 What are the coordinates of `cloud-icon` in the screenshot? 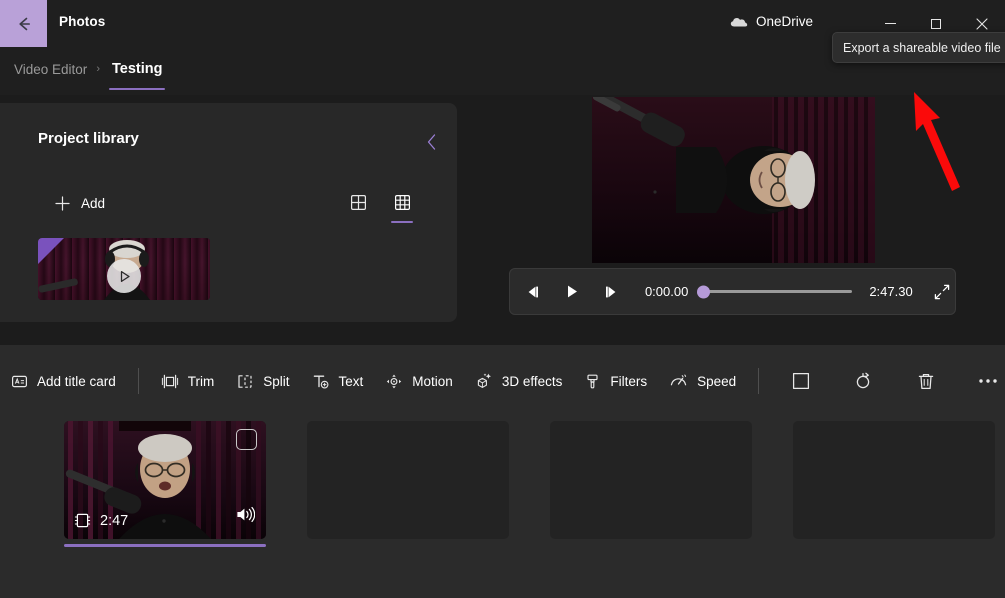 It's located at (739, 21).